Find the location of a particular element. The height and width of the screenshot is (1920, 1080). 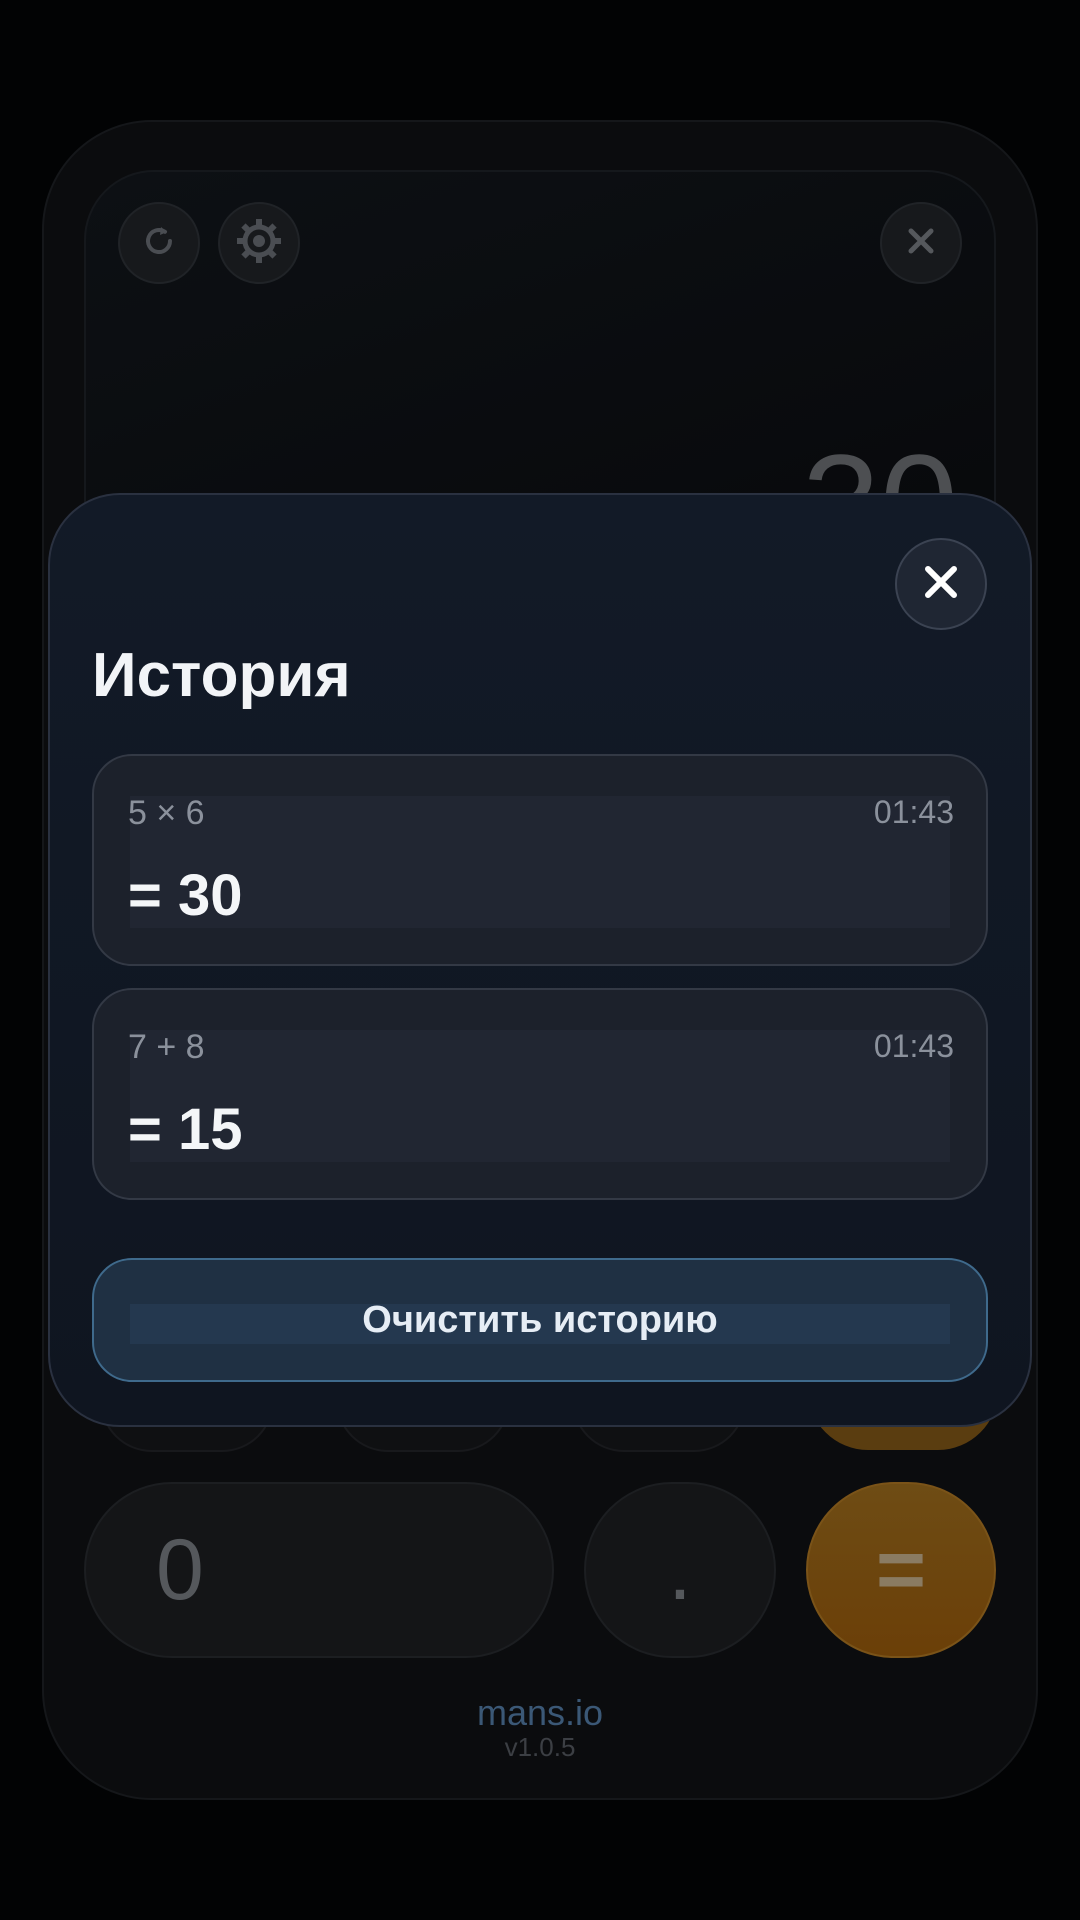

settings-button is located at coordinates (259, 243).